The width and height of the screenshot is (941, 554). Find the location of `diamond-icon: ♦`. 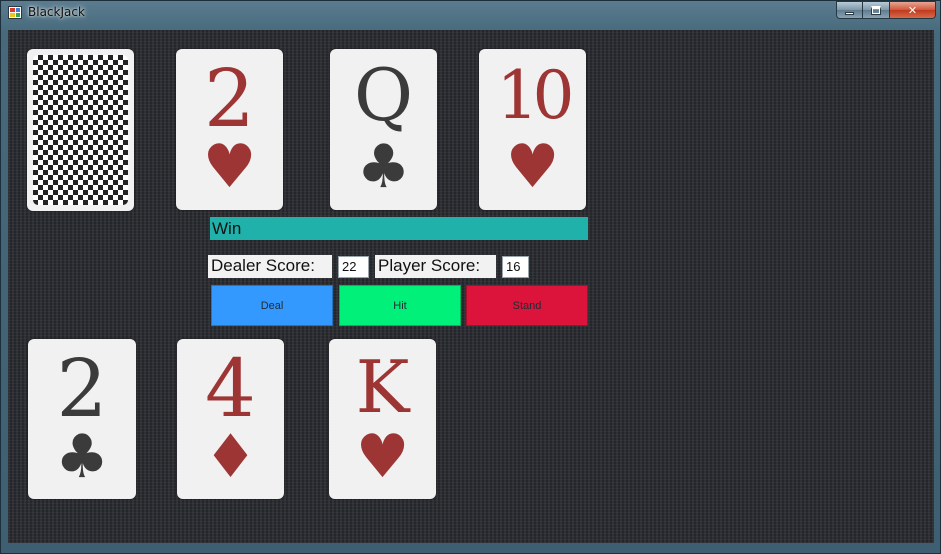

diamond-icon: ♦ is located at coordinates (230, 457).